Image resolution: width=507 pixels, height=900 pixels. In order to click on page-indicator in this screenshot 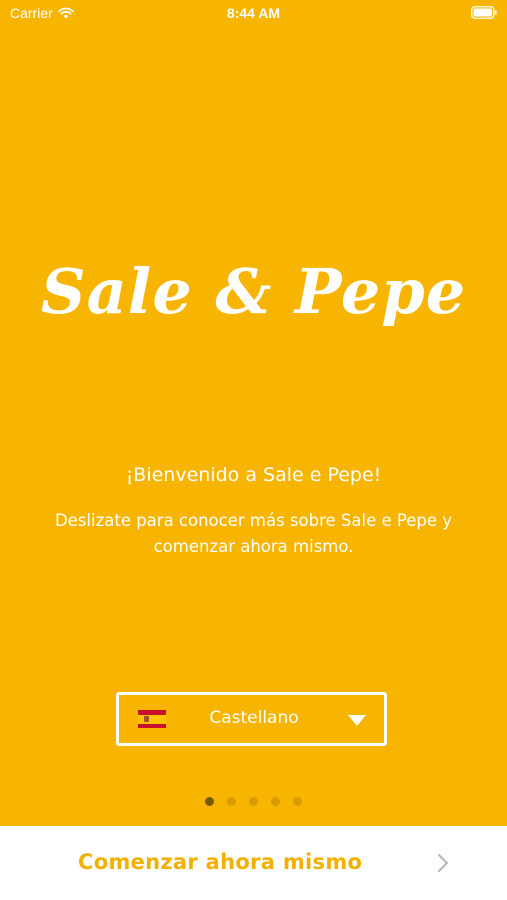, I will do `click(253, 801)`.